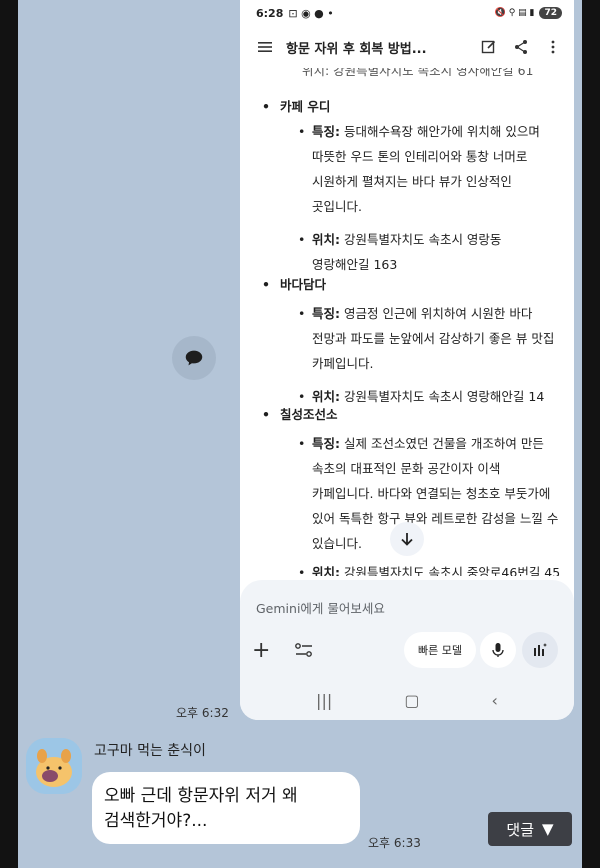 The height and width of the screenshot is (868, 600). I want to click on menu-icon, so click(265, 47).